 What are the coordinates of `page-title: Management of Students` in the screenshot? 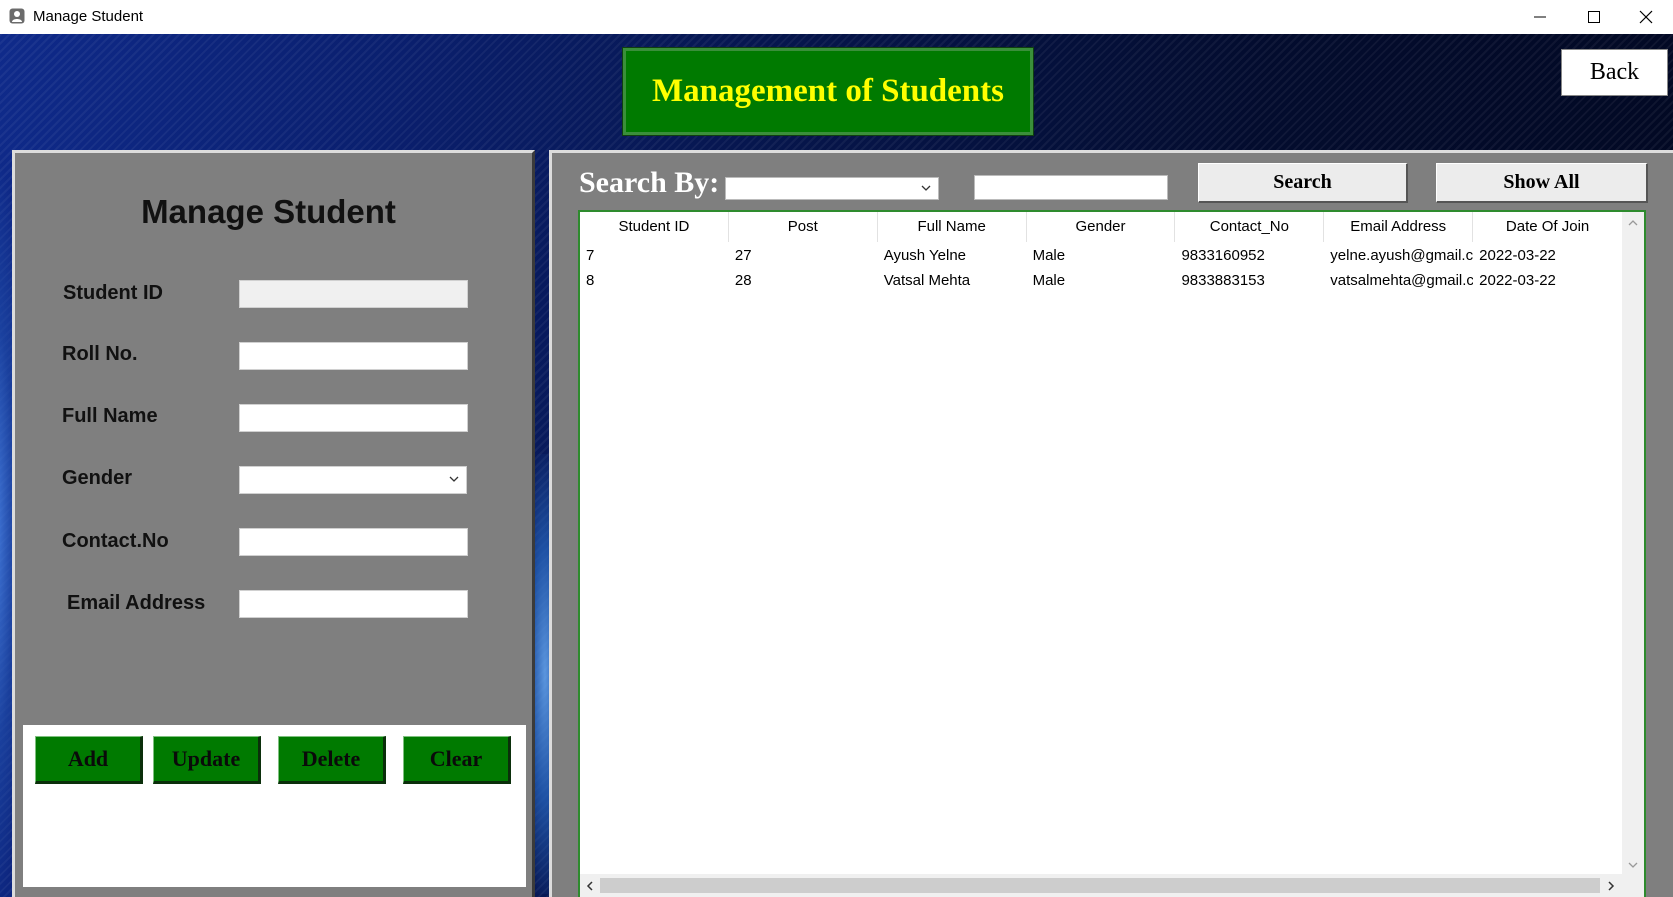 It's located at (828, 91).